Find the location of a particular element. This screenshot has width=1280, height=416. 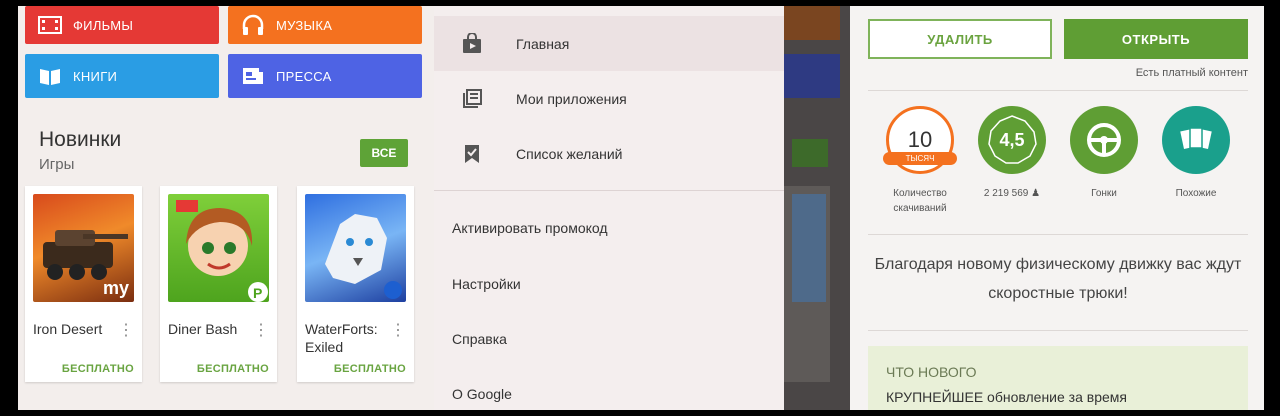

steering-wheel-icon is located at coordinates (1104, 140).